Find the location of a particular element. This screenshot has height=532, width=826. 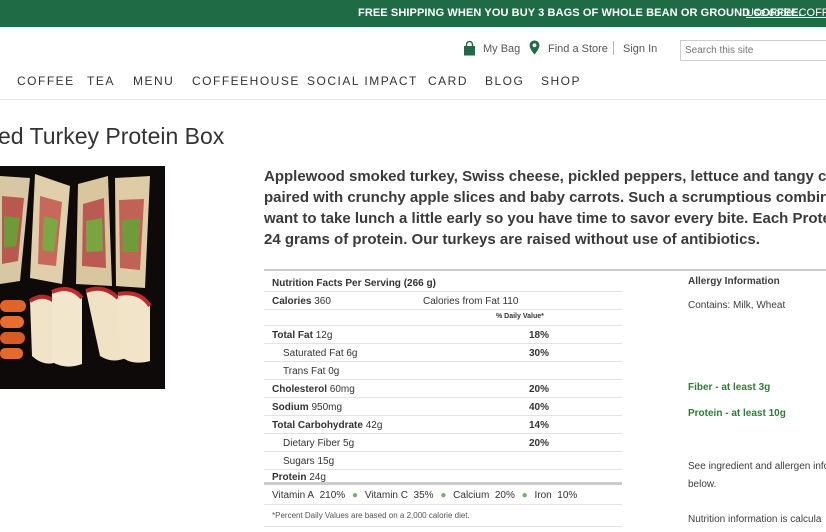

nutrient-amount: 950mg is located at coordinates (327, 407).